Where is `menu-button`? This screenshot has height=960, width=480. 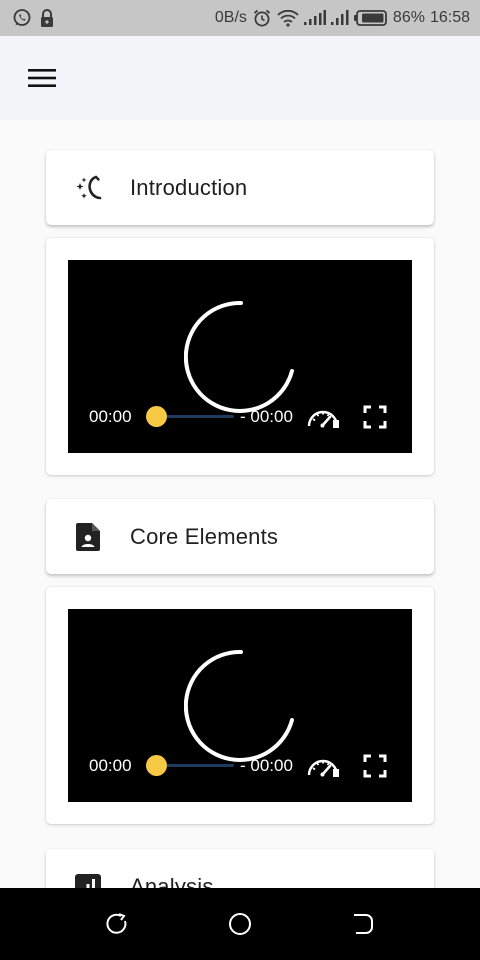
menu-button is located at coordinates (42, 78).